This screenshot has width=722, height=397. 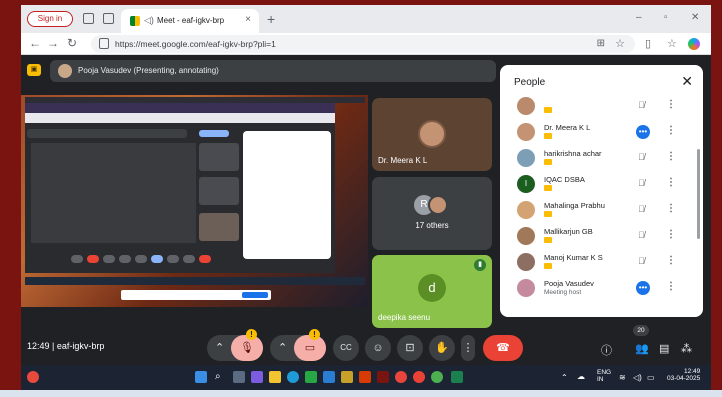 I want to click on language-indicator: ENG IN, so click(x=604, y=376).